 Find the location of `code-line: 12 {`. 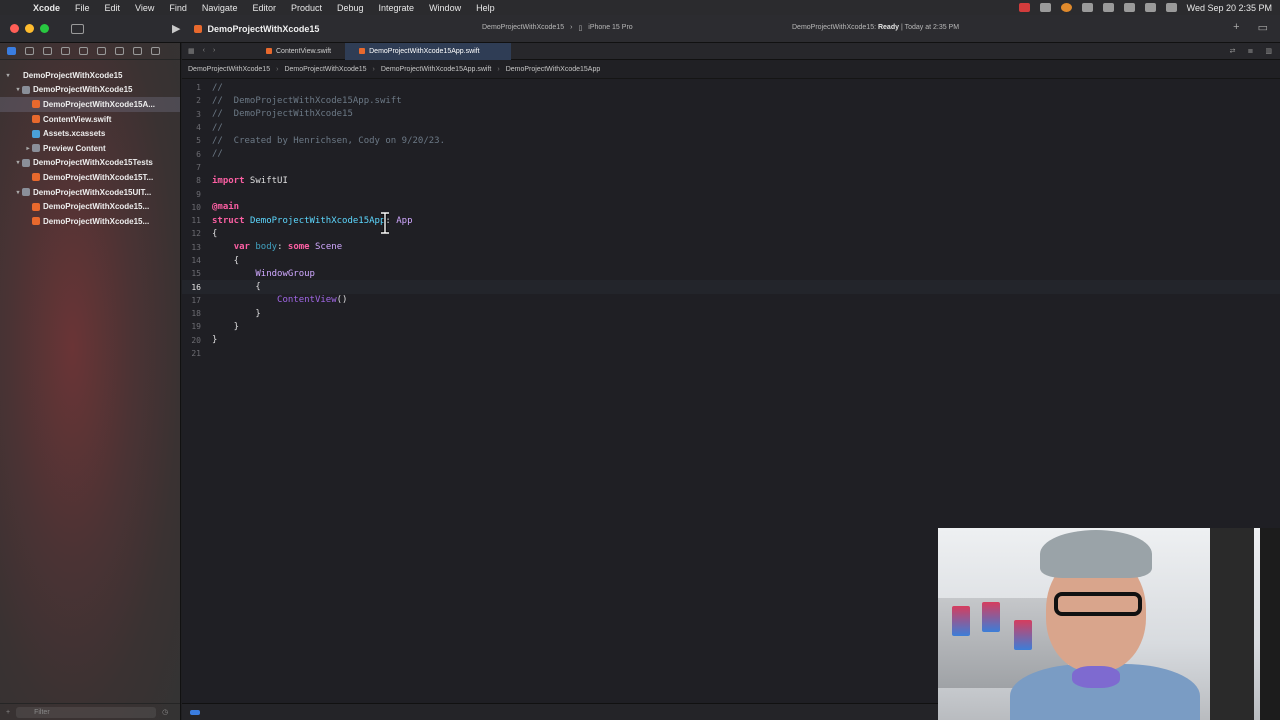

code-line: 12 { is located at coordinates (731, 233).